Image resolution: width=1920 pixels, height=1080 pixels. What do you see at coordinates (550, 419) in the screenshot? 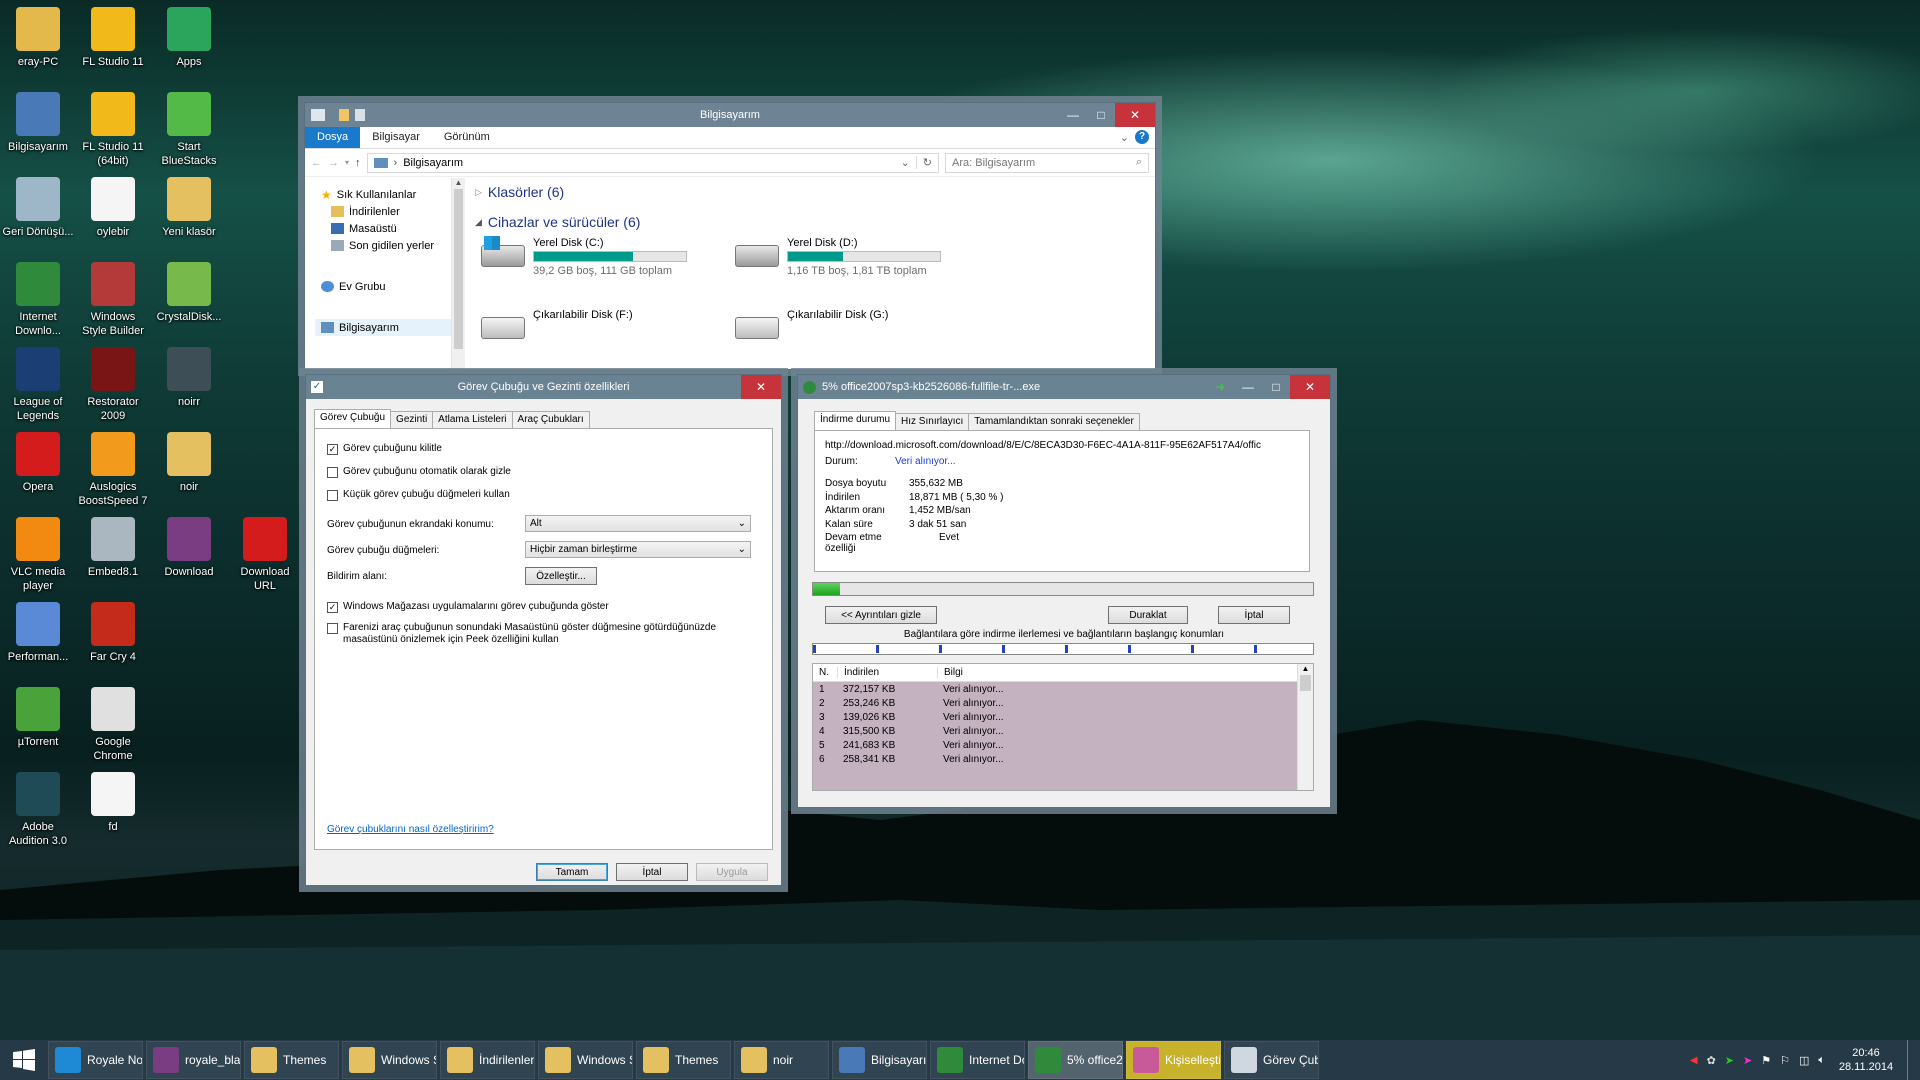
I see `tab-toolbars: Araç Çubukları` at bounding box center [550, 419].